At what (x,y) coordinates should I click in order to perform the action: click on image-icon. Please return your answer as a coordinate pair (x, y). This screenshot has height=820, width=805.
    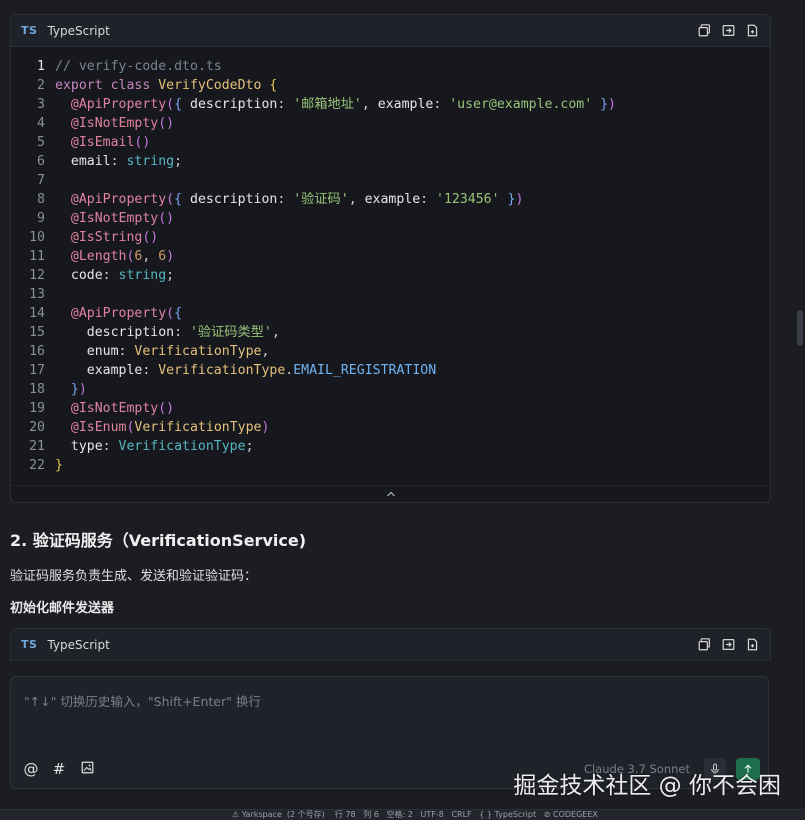
    Looking at the image, I should click on (87, 769).